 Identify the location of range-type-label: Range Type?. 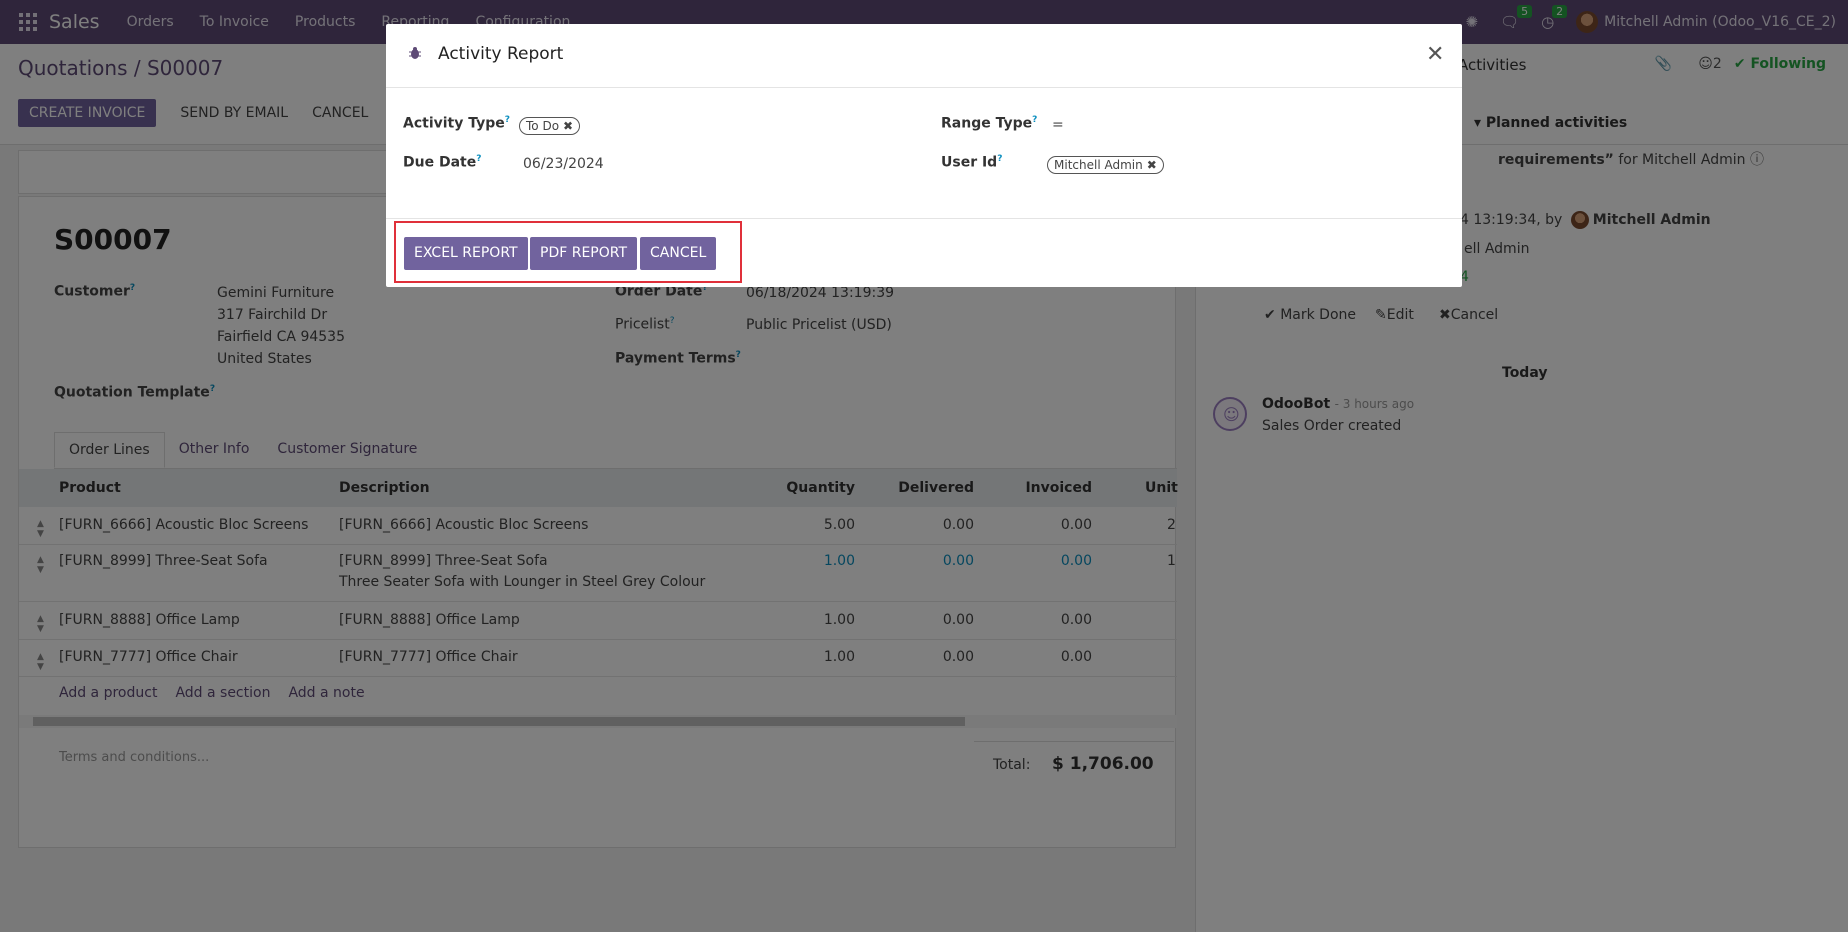
(989, 123).